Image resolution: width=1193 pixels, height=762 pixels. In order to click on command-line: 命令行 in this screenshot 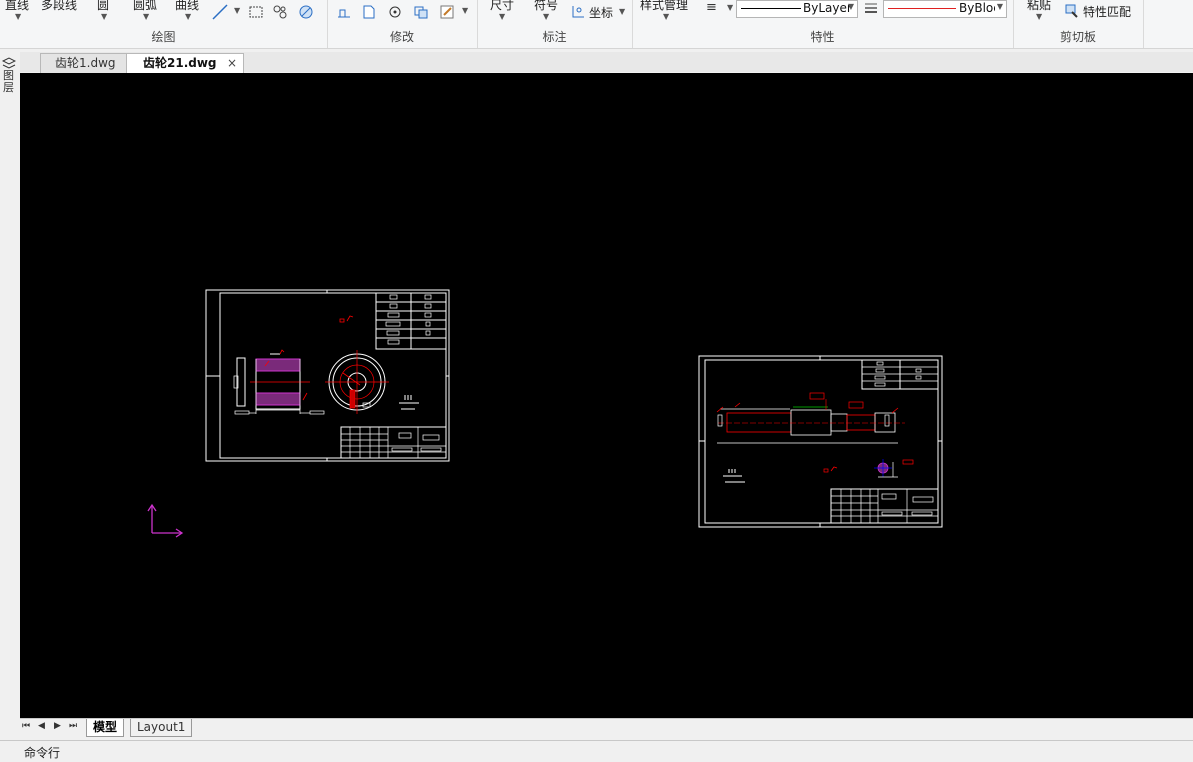, I will do `click(596, 751)`.